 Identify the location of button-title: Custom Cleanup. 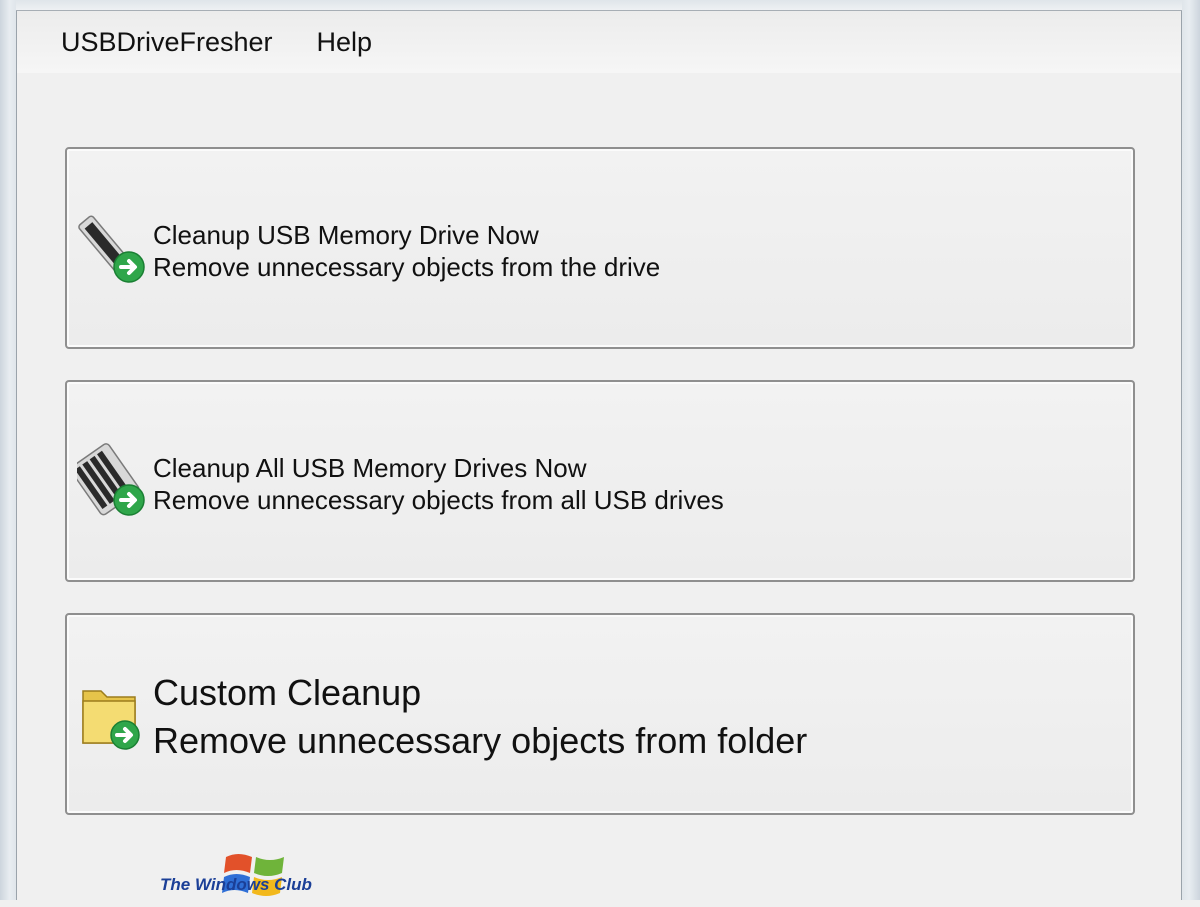
(287, 692).